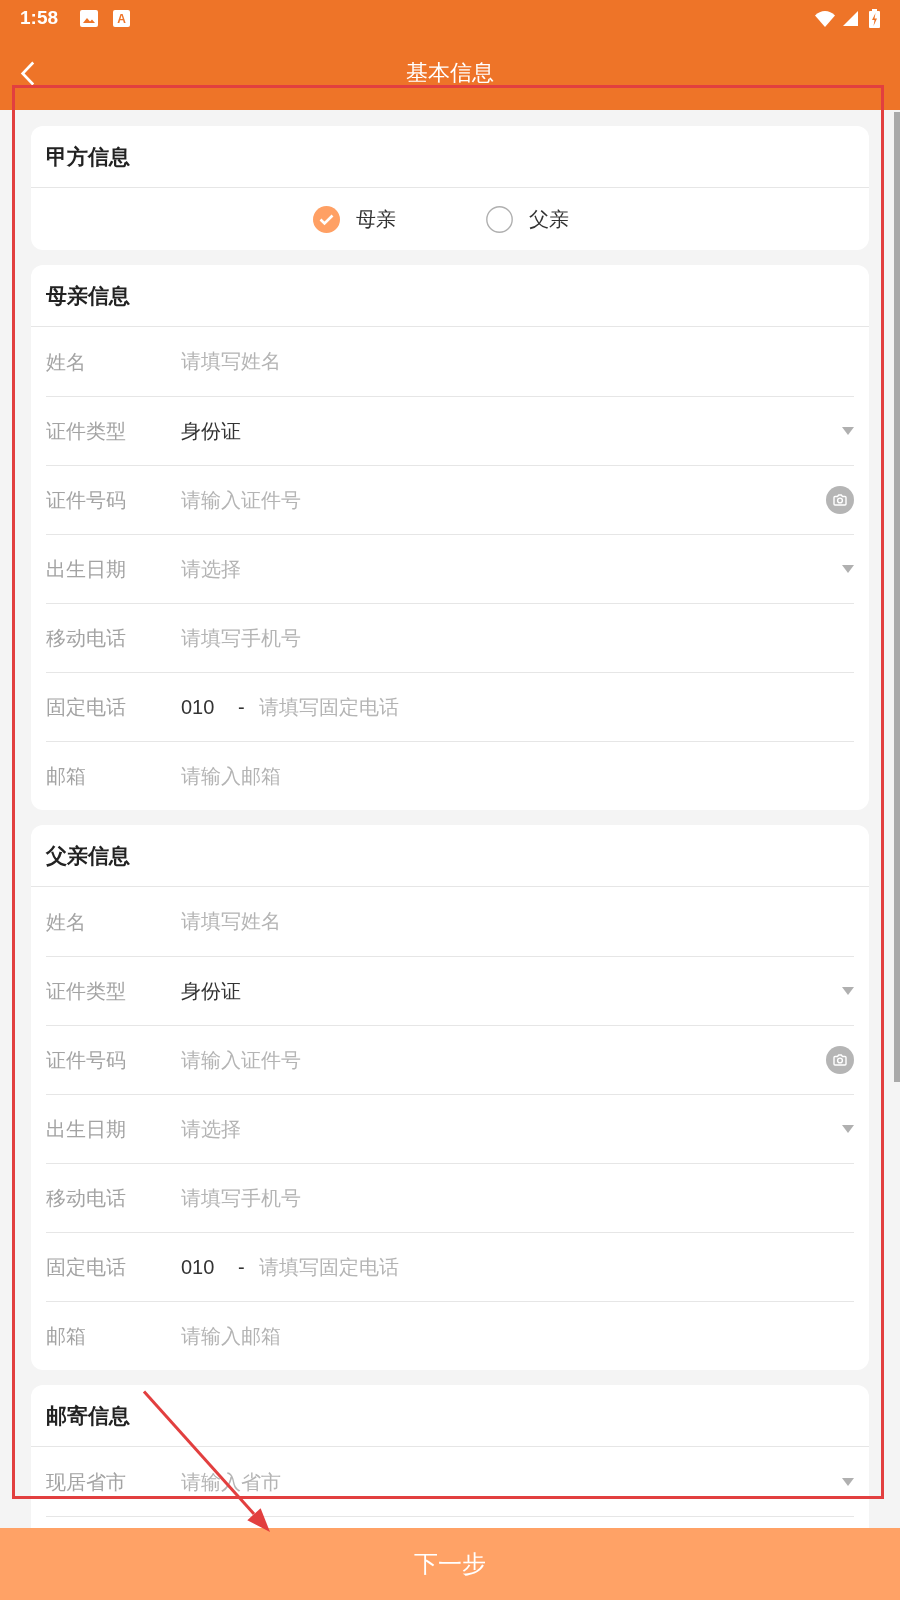 The width and height of the screenshot is (900, 1600). What do you see at coordinates (450, 1416) in the screenshot?
I see `section-title: 邮寄信息` at bounding box center [450, 1416].